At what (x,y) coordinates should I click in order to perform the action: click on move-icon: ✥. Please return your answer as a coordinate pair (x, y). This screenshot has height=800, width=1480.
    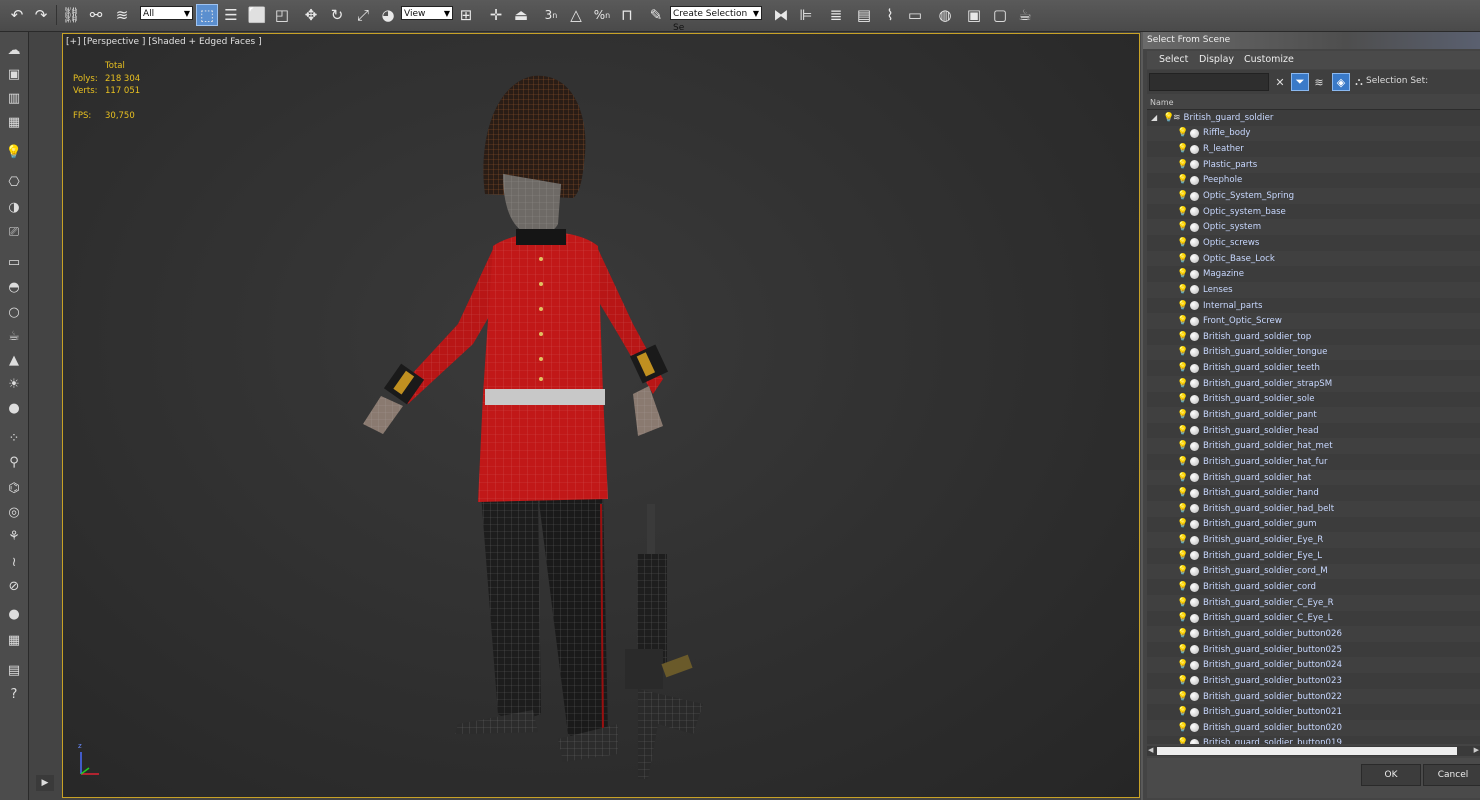
    Looking at the image, I should click on (311, 15).